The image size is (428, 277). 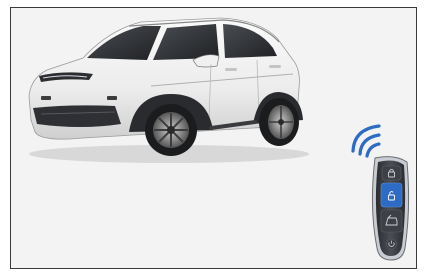 I want to click on door-handle-rear, so click(x=275, y=66).